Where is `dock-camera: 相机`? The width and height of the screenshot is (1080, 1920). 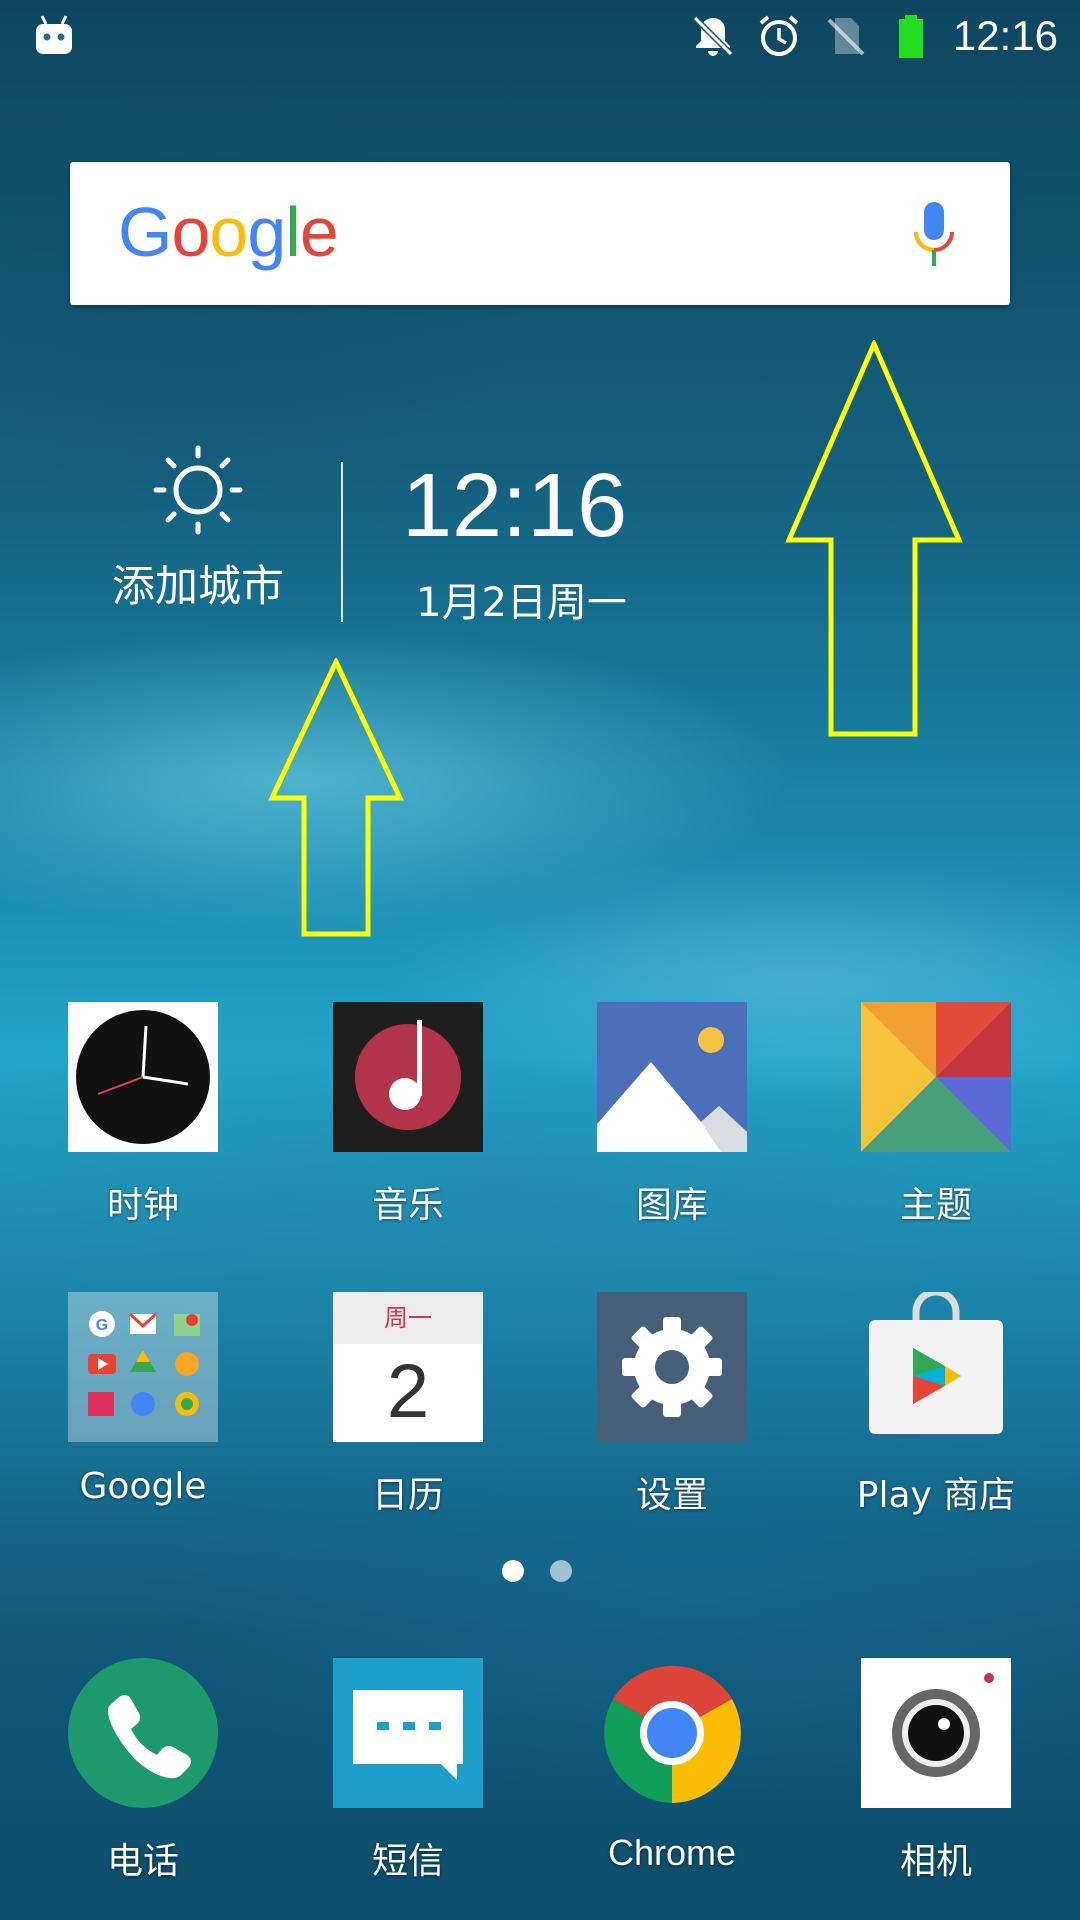 dock-camera: 相机 is located at coordinates (936, 1771).